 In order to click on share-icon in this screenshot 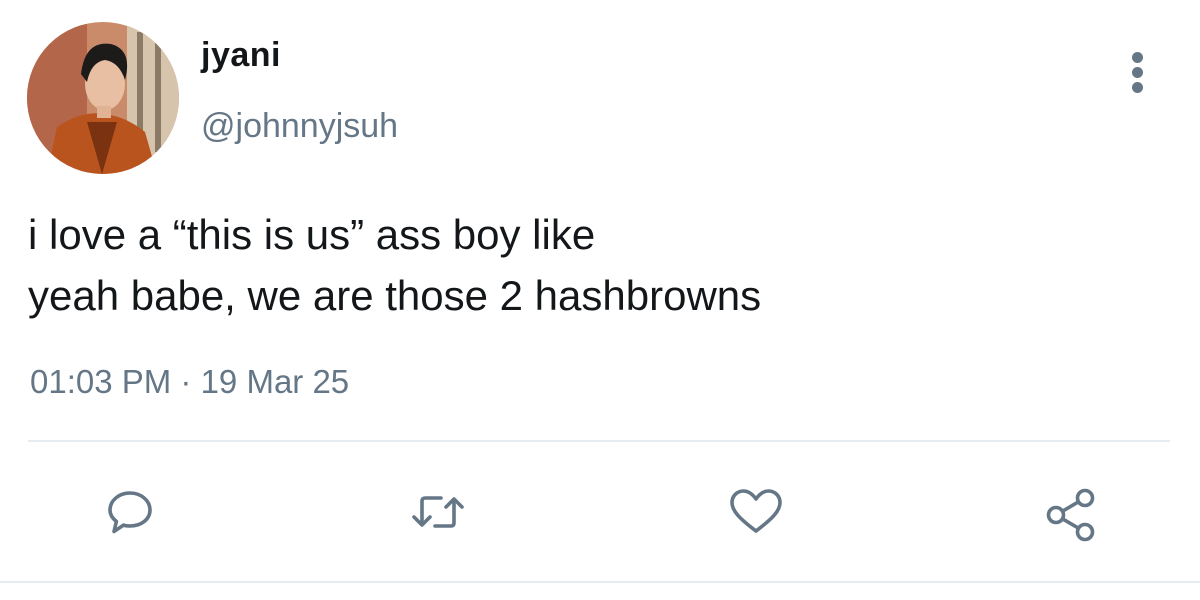, I will do `click(1070, 515)`.